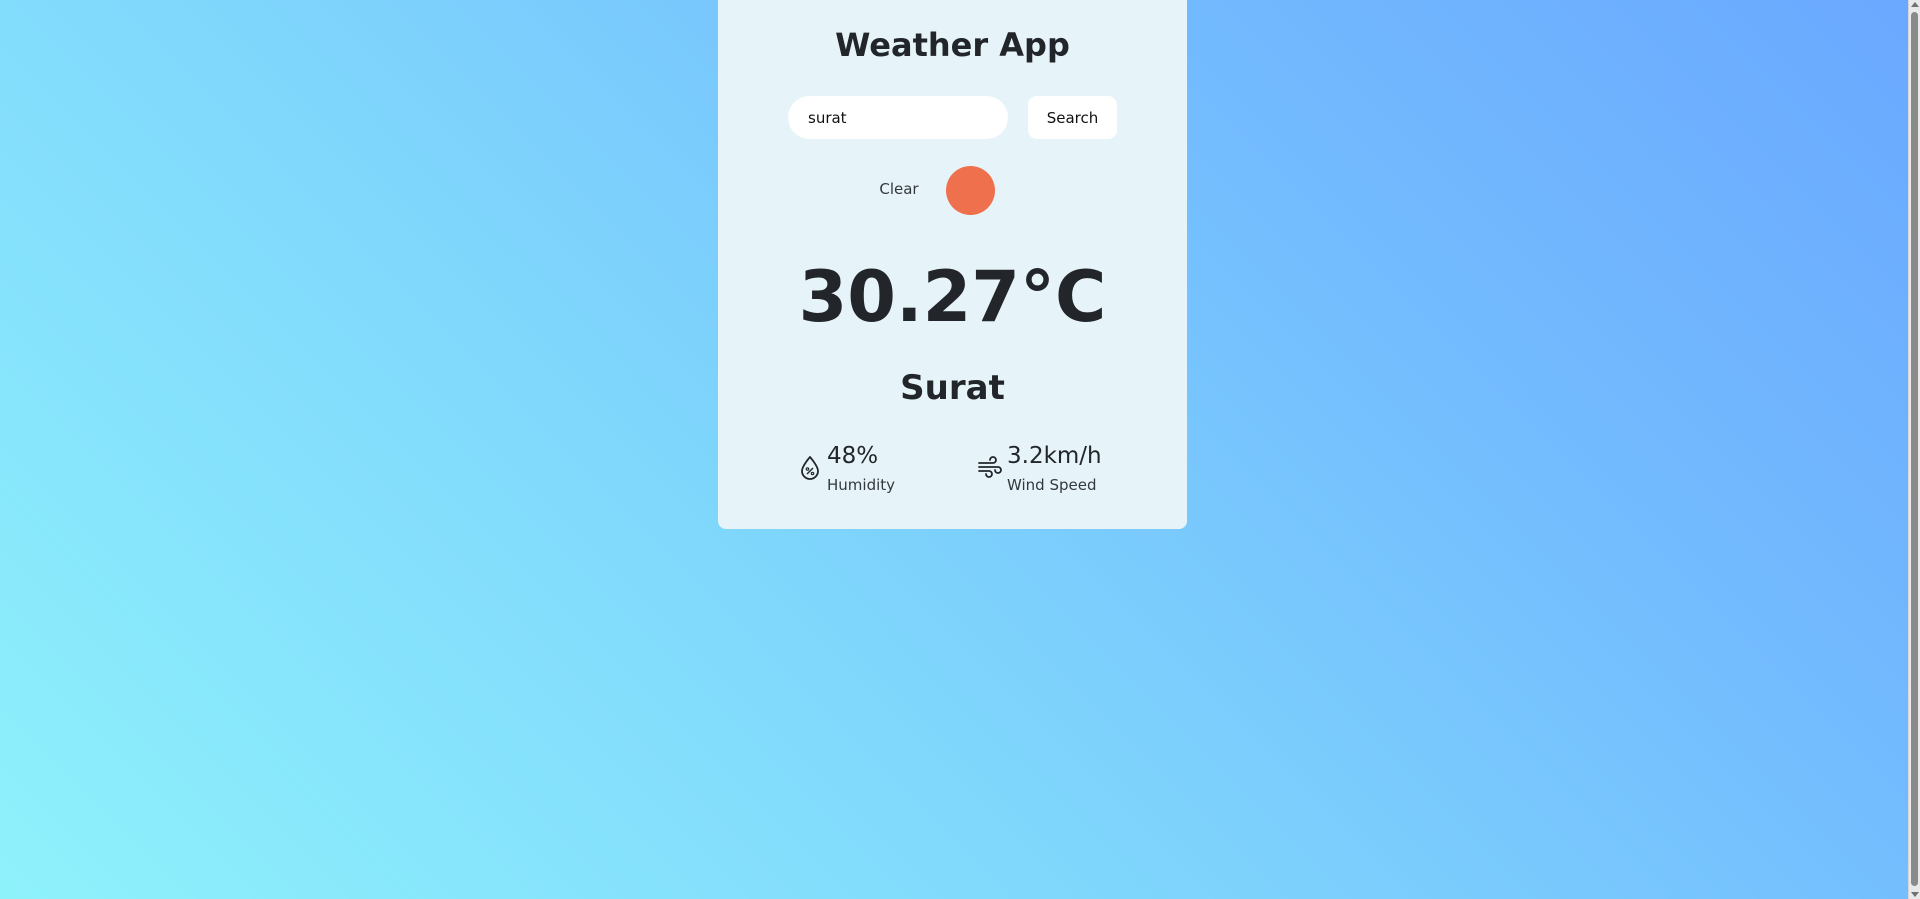 Image resolution: width=1920 pixels, height=899 pixels. Describe the element at coordinates (970, 190) in the screenshot. I see `sun-icon` at that location.